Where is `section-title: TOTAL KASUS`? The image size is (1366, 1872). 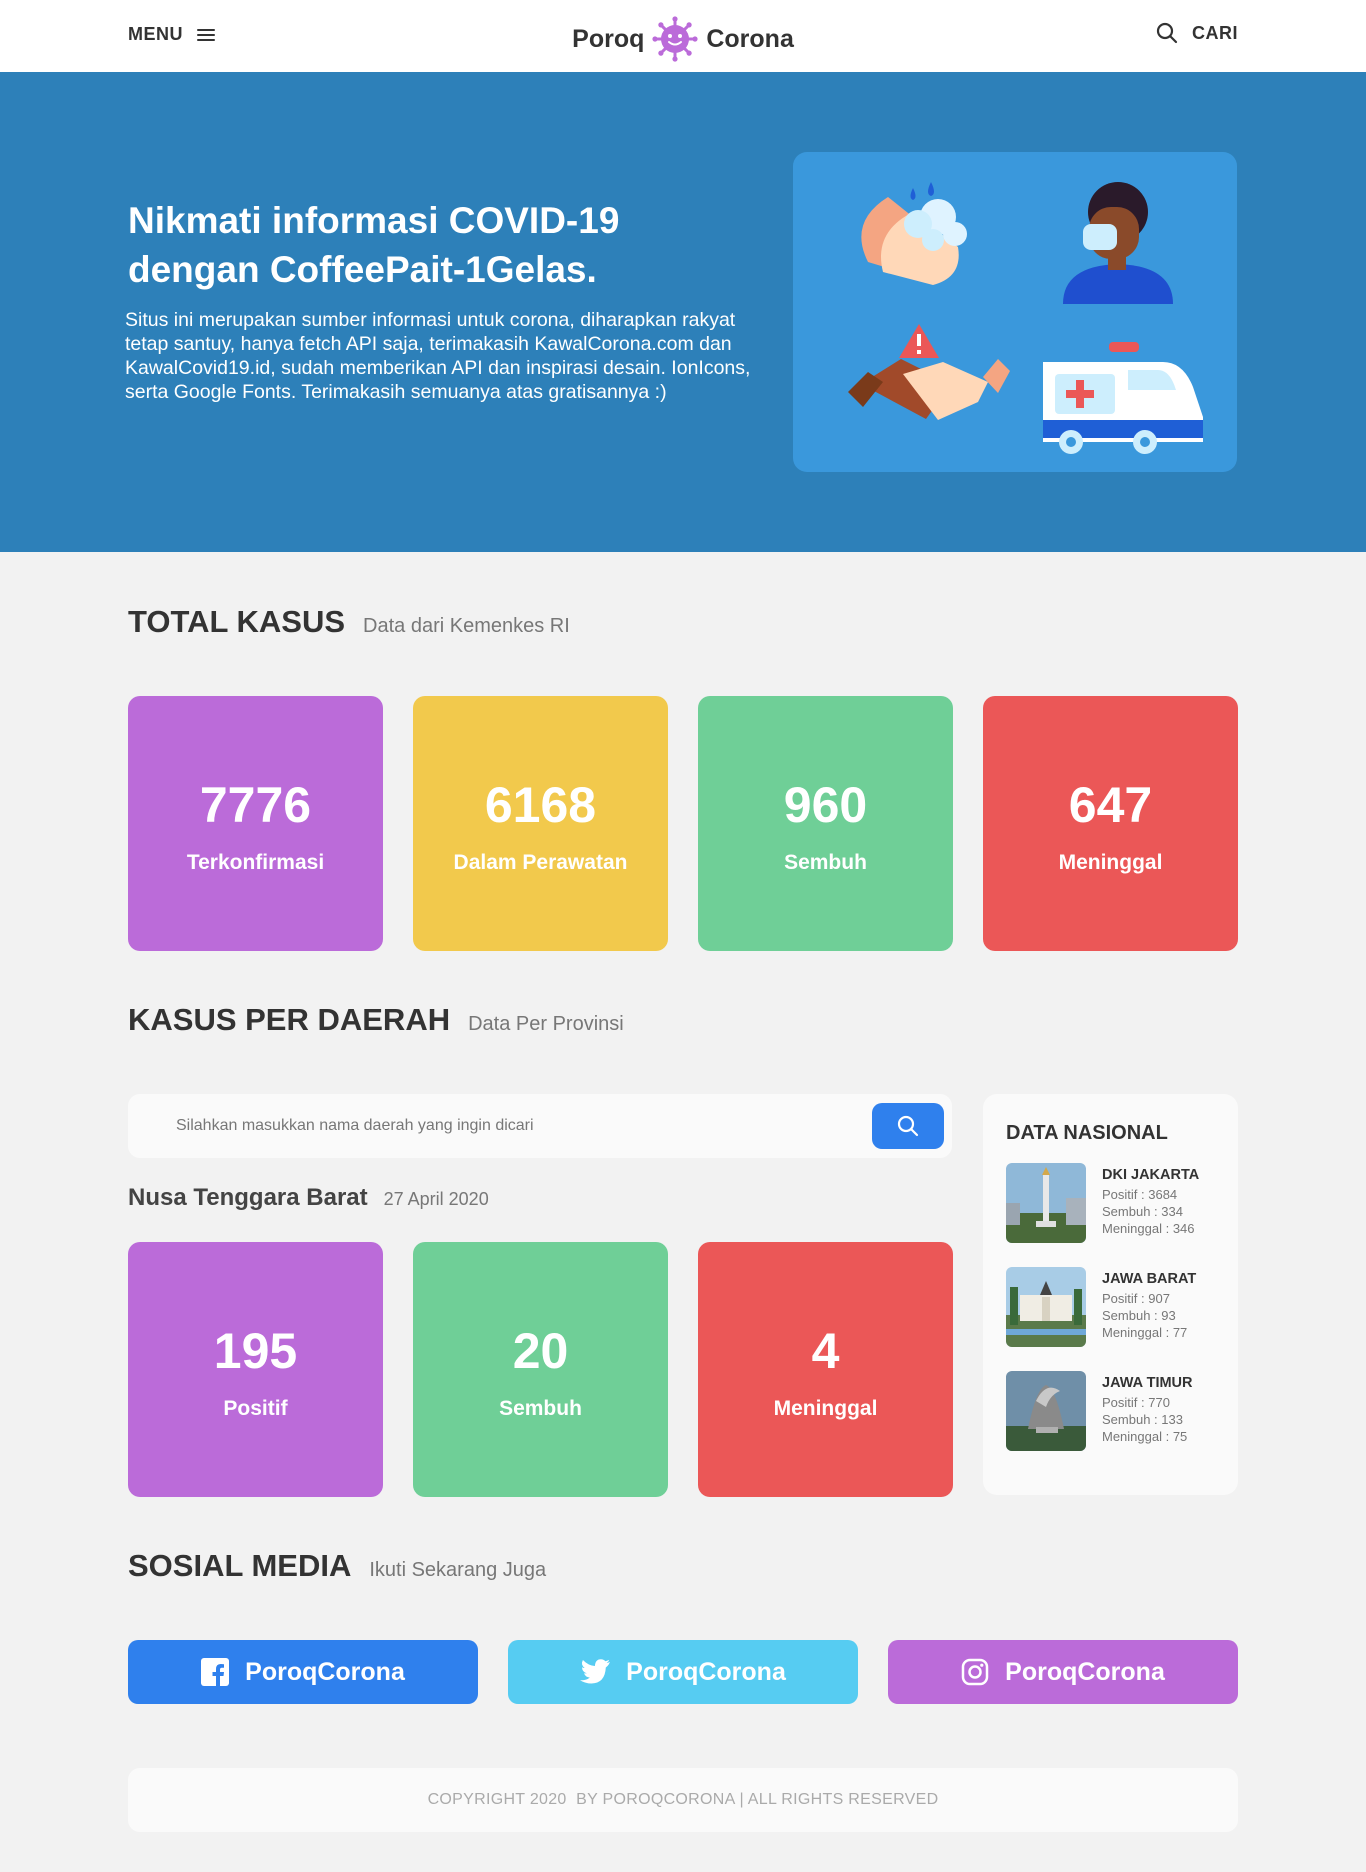 section-title: TOTAL KASUS is located at coordinates (237, 621).